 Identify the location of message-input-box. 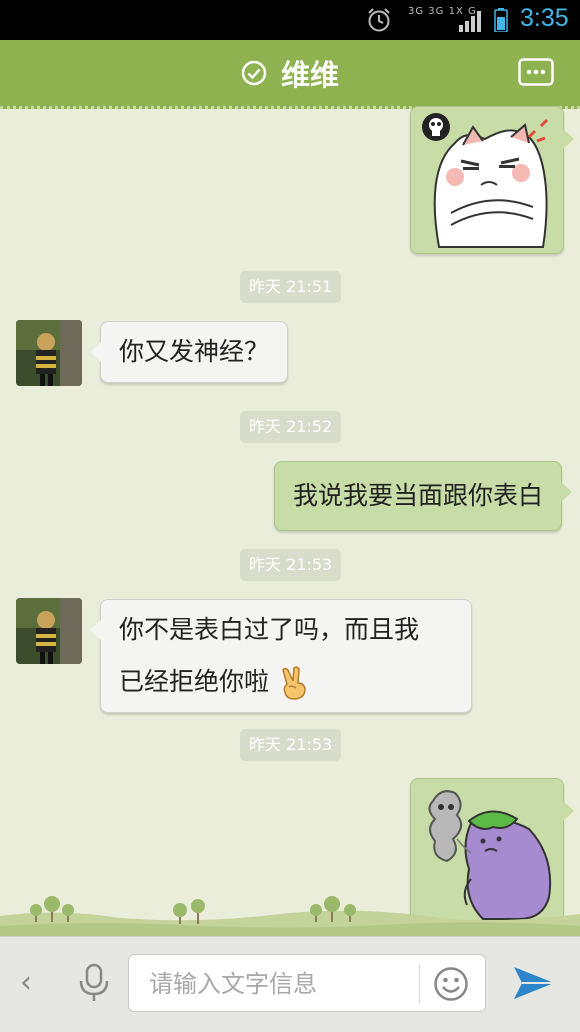
(307, 983).